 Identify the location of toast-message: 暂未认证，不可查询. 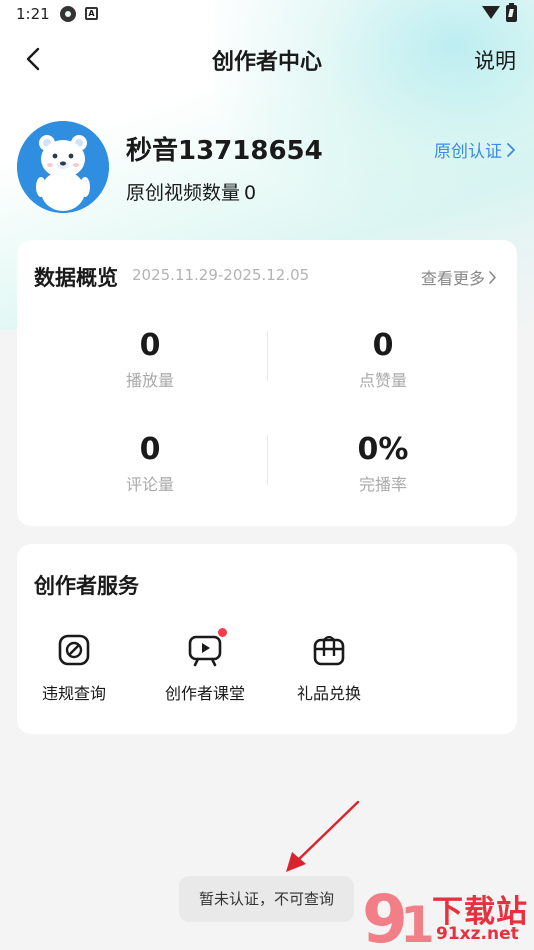
(266, 899).